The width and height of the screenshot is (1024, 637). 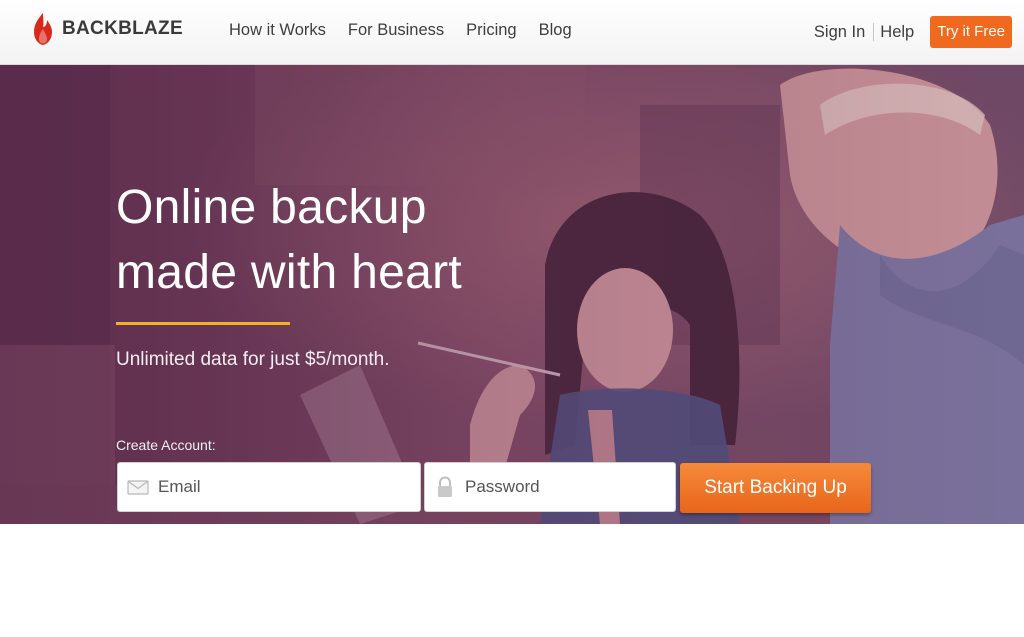 What do you see at coordinates (971, 32) in the screenshot?
I see `try-it-free-button: Try it Free` at bounding box center [971, 32].